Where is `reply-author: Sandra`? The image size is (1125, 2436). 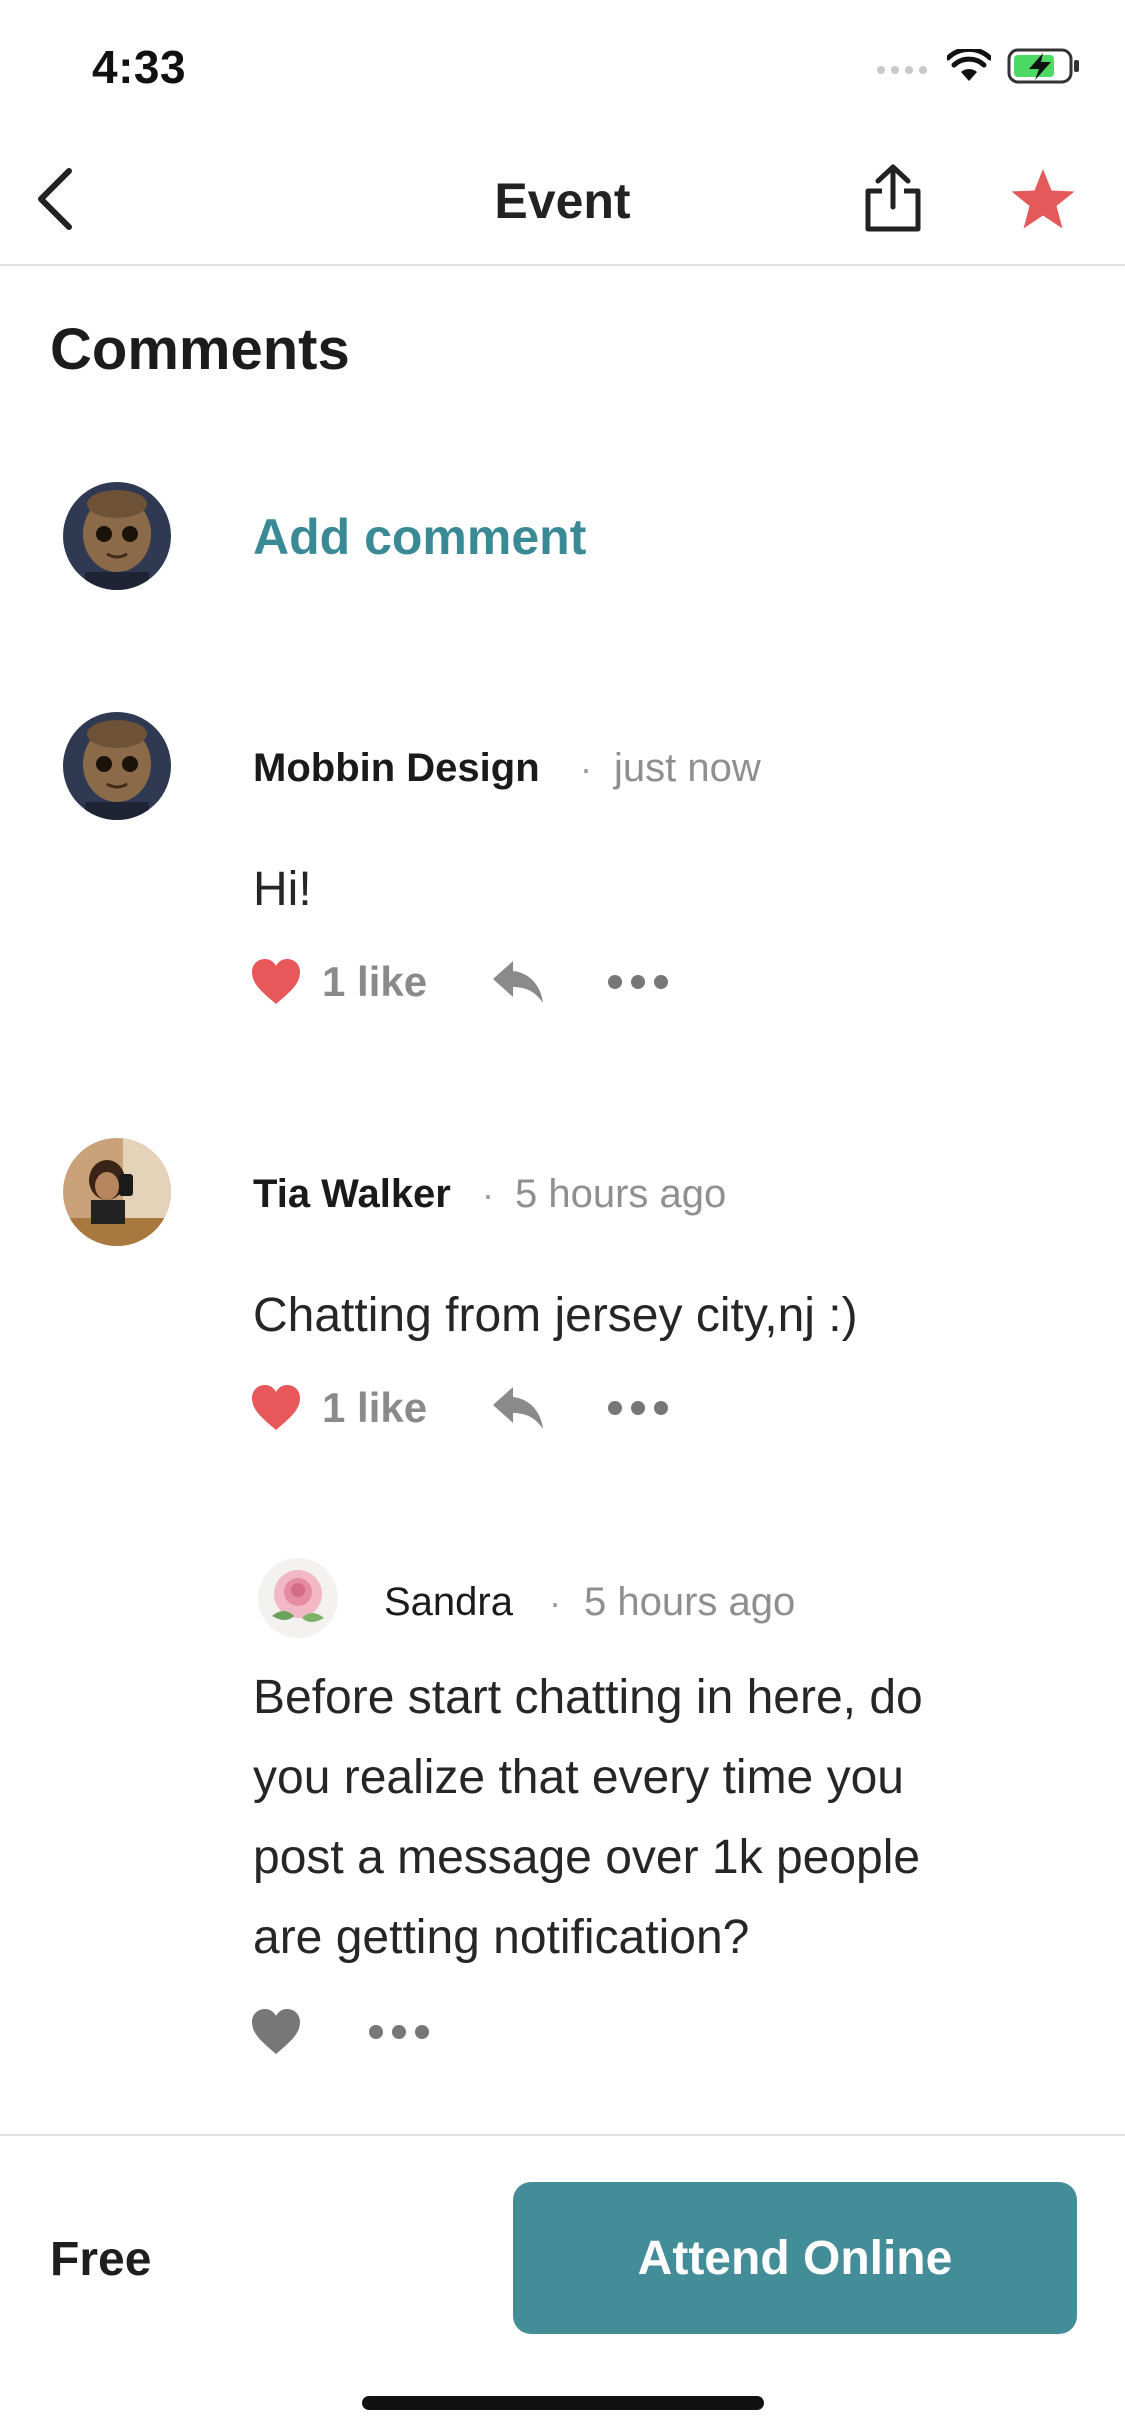
reply-author: Sandra is located at coordinates (448, 1602).